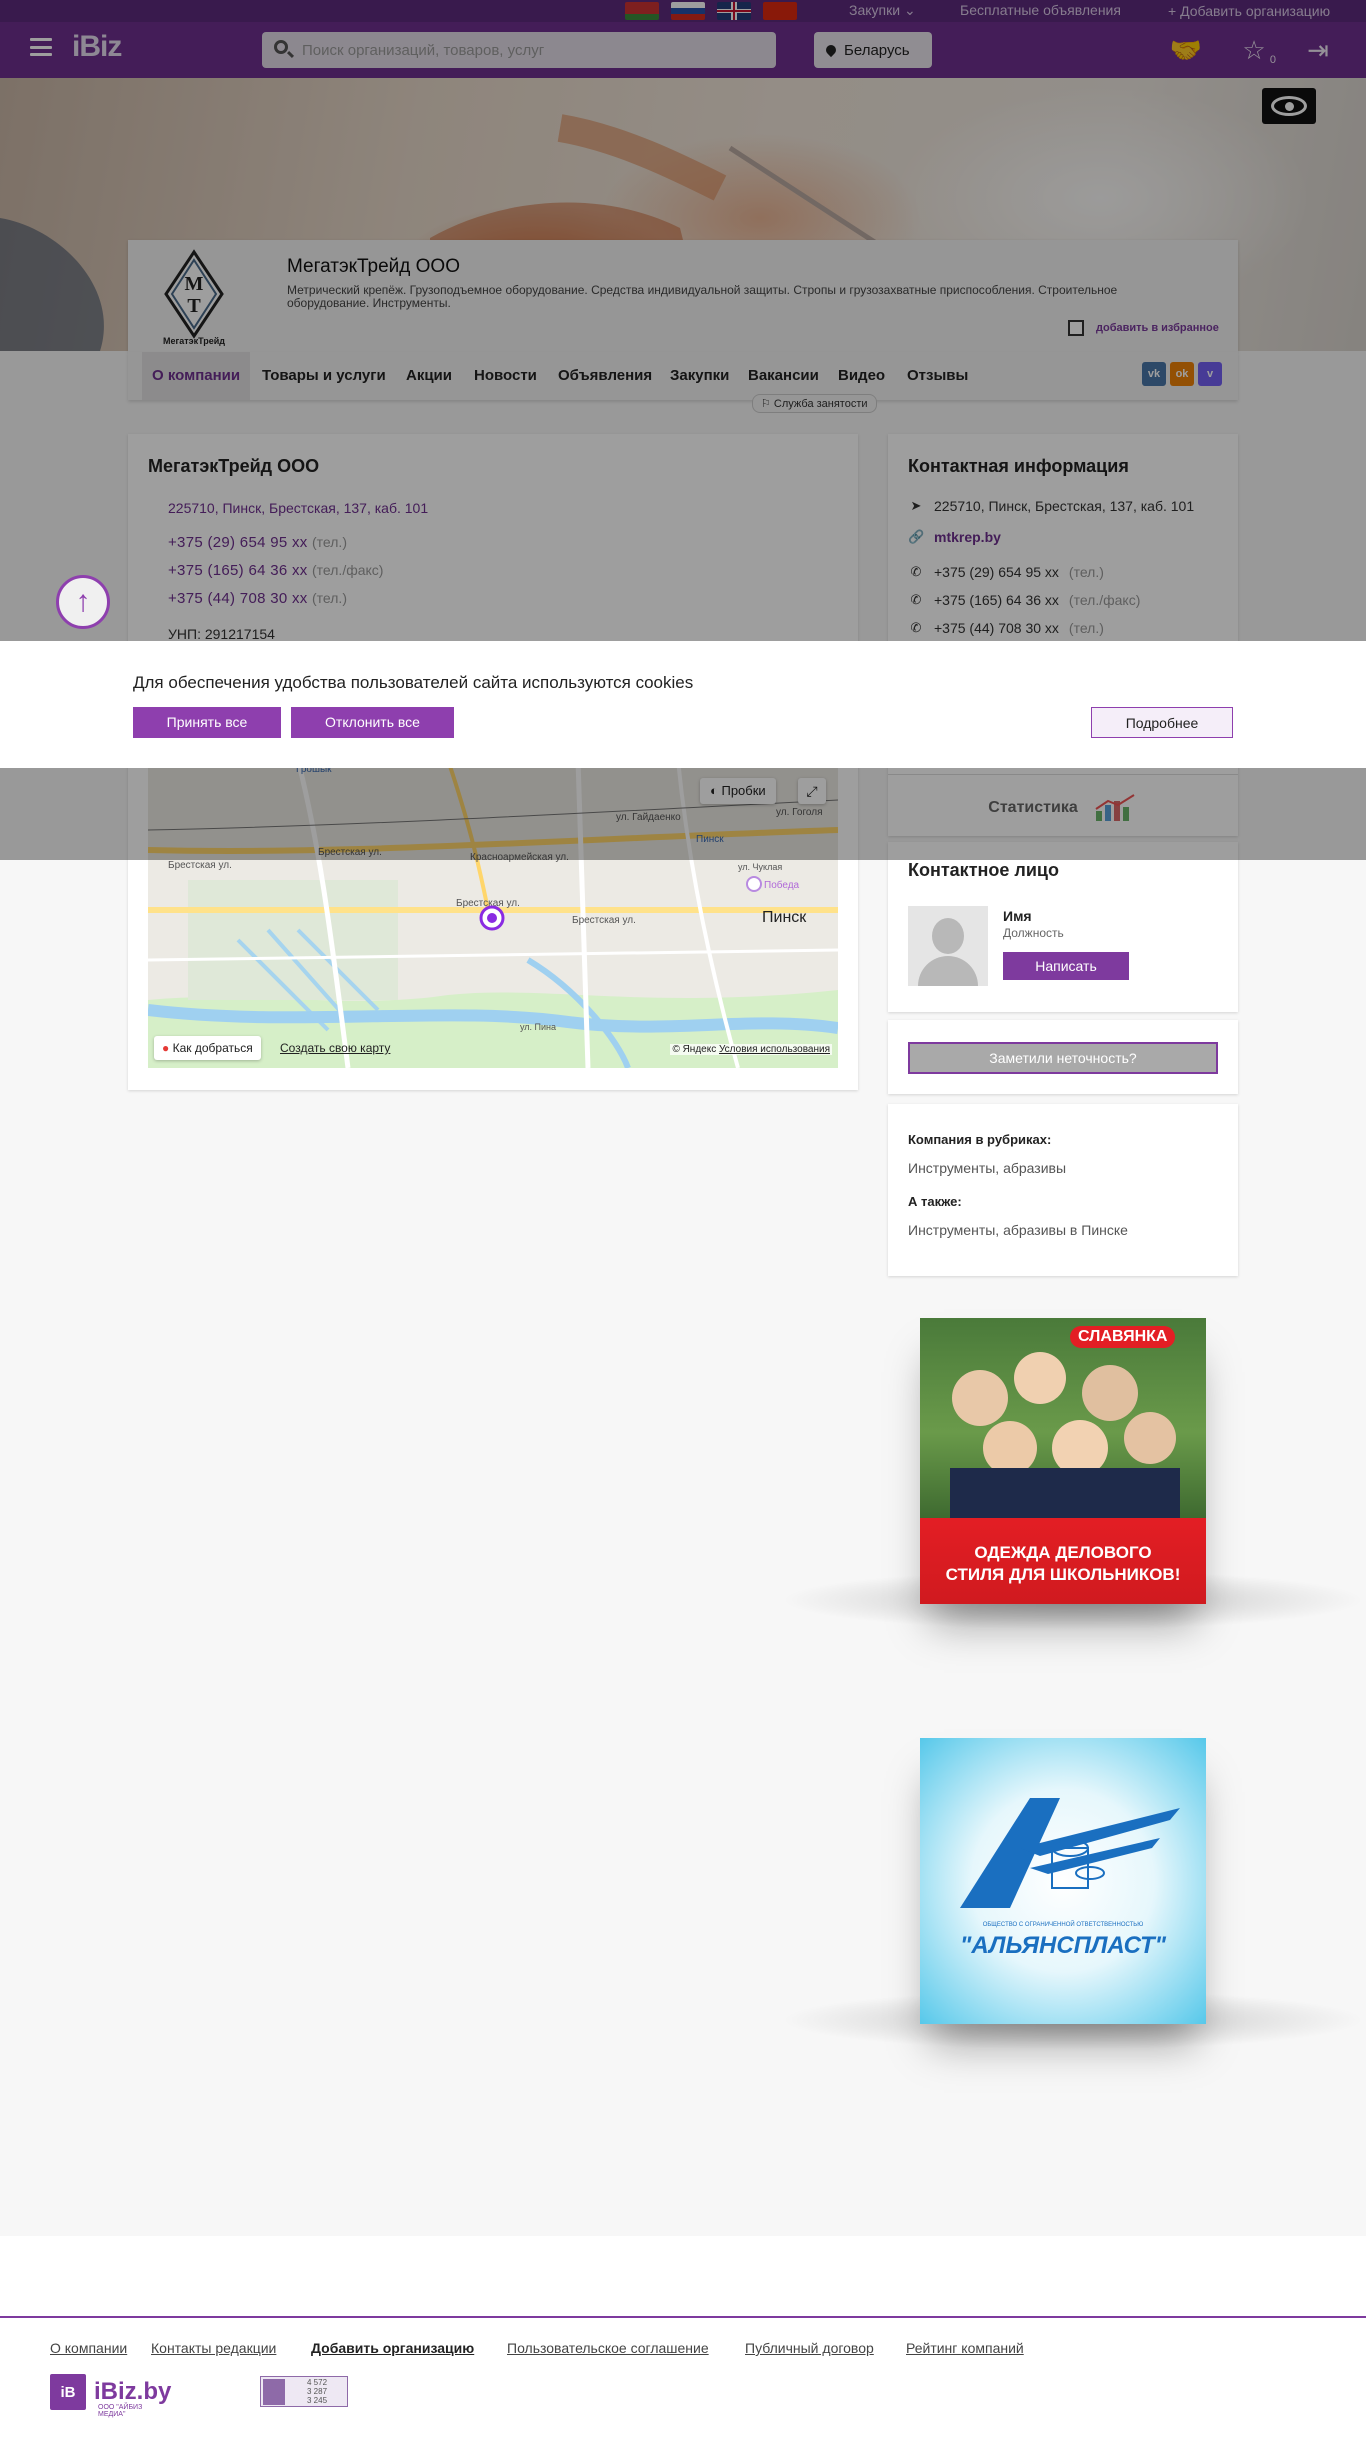  I want to click on map-street-label: ул. Чуклая, so click(760, 867).